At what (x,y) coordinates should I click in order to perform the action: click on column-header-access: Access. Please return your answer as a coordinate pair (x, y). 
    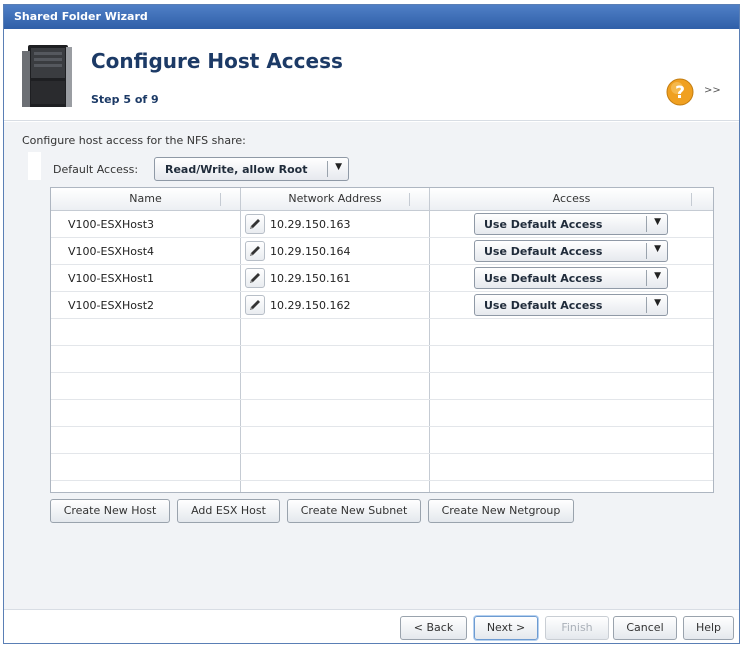
    Looking at the image, I should click on (571, 199).